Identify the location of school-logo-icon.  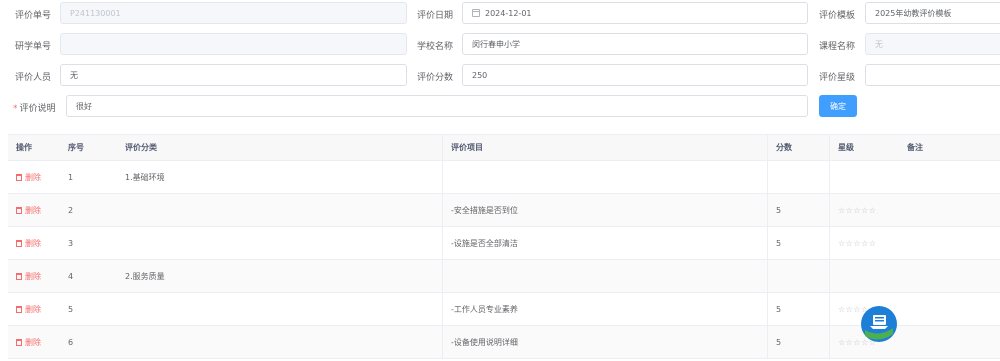
(879, 324).